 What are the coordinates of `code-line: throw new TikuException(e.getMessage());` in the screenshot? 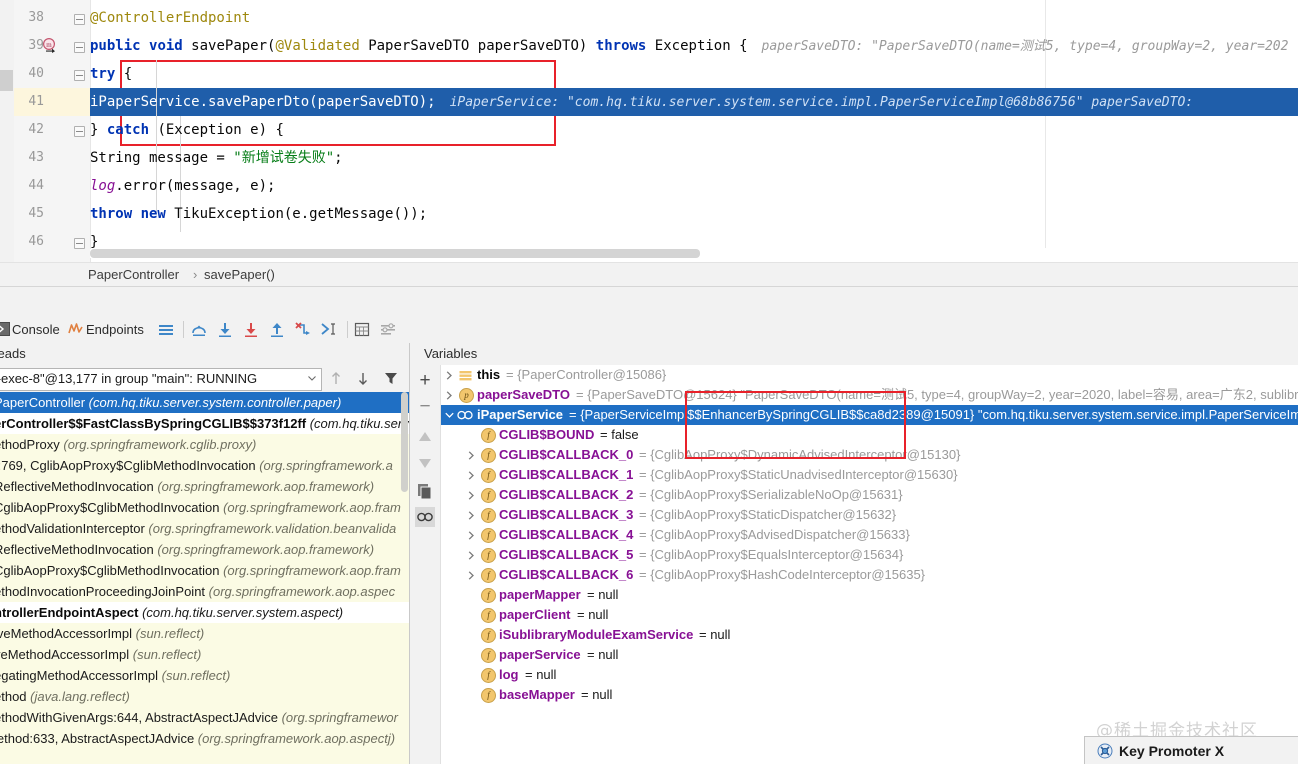 It's located at (258, 214).